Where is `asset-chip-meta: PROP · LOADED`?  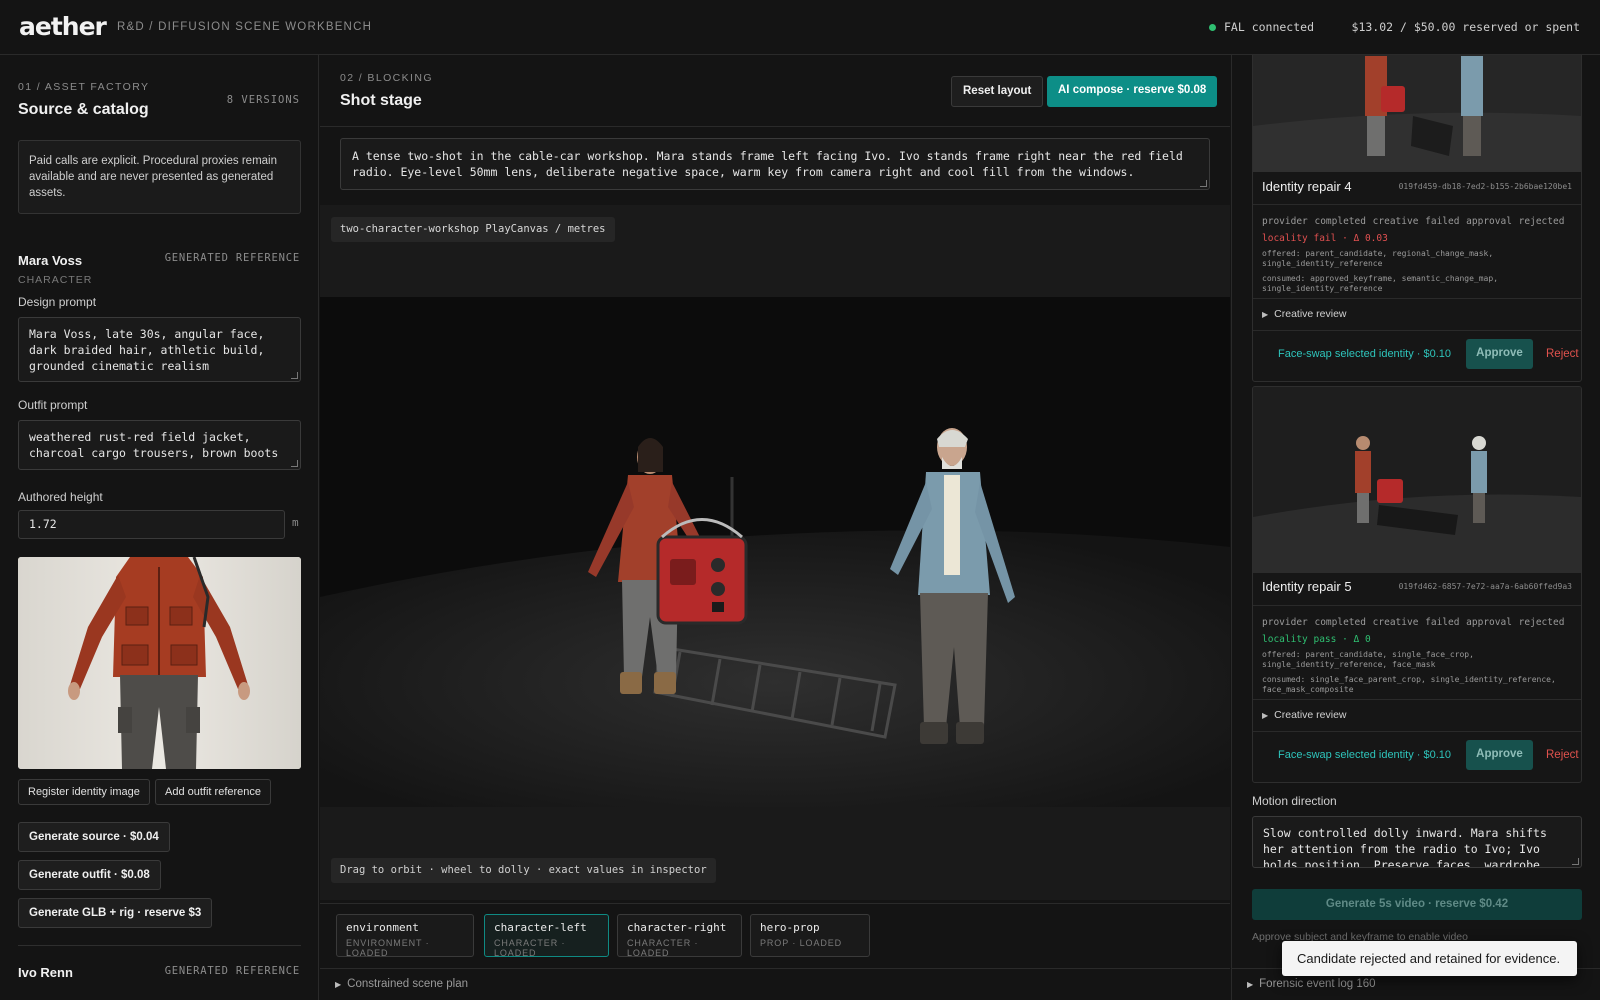
asset-chip-meta: PROP · LOADED is located at coordinates (801, 943).